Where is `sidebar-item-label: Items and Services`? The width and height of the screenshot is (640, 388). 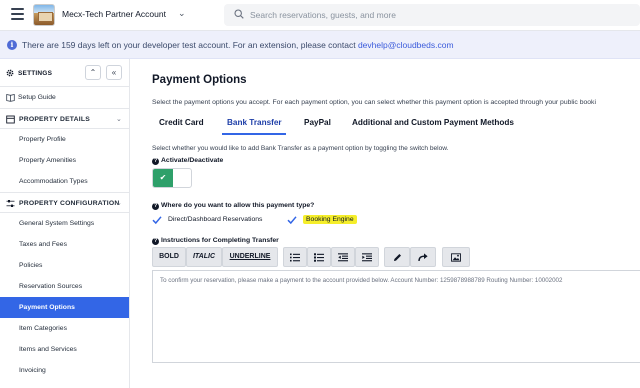
sidebar-item-label: Items and Services is located at coordinates (48, 349).